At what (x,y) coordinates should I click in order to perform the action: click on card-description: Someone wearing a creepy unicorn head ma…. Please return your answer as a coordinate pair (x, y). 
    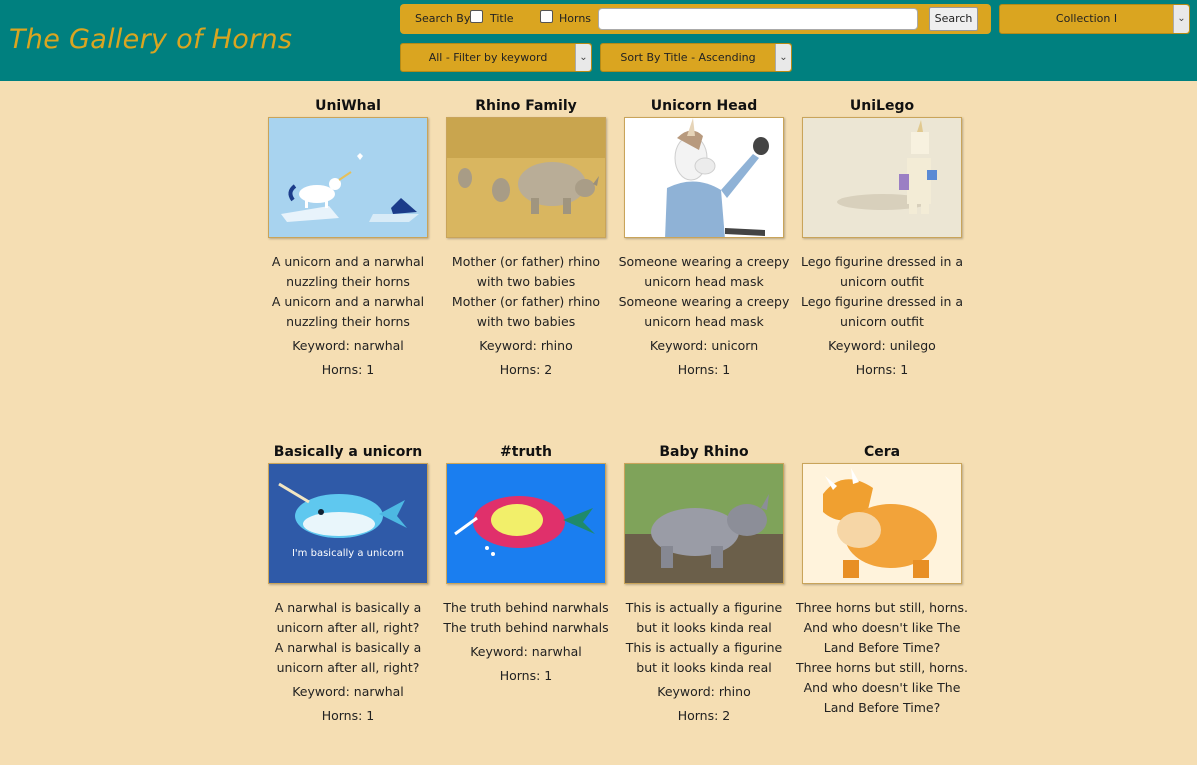
    Looking at the image, I should click on (704, 271).